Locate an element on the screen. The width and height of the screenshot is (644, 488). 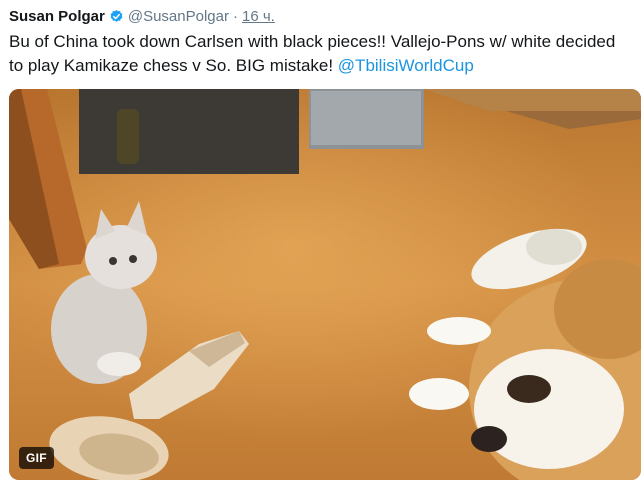
author-handle: @SusanPolgar is located at coordinates (178, 16).